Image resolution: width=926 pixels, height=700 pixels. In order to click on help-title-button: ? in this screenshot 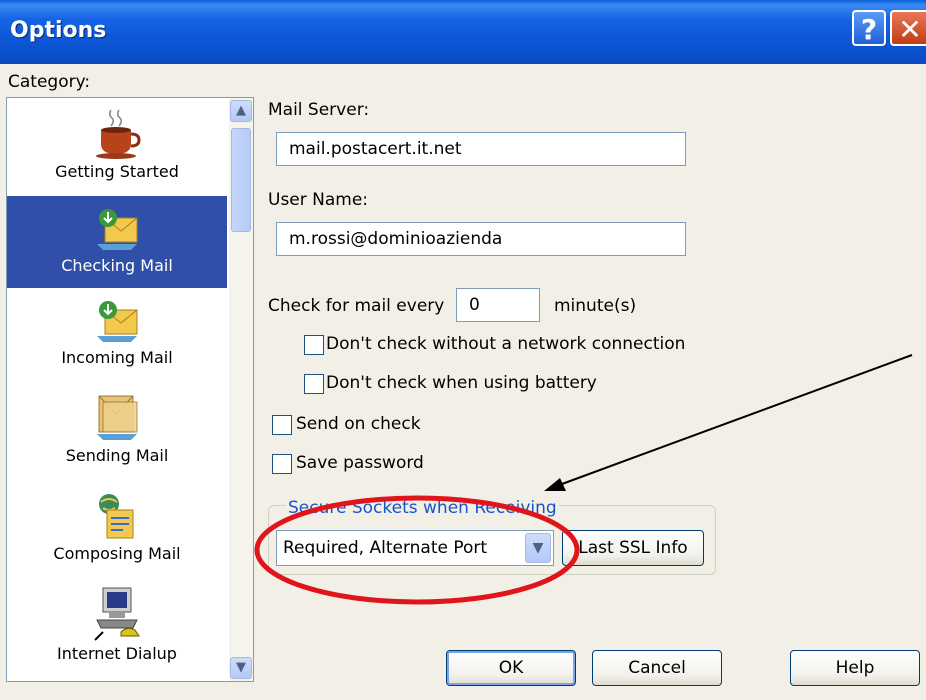, I will do `click(869, 28)`.